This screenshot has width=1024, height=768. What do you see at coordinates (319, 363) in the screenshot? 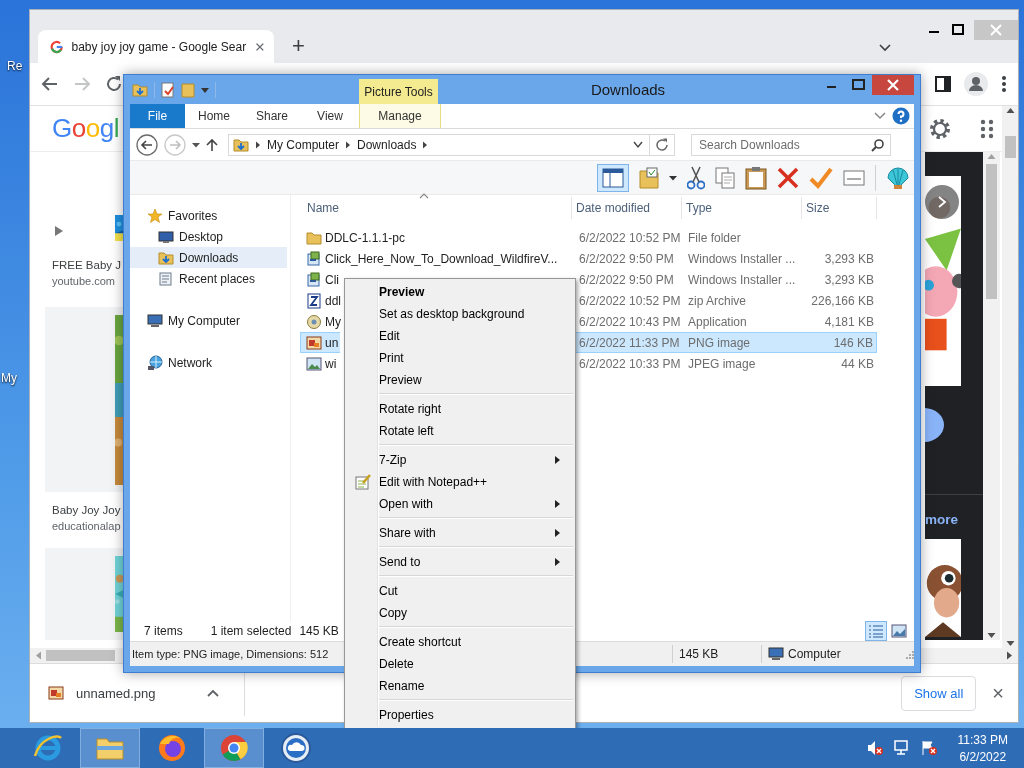
I see `file-item: wi` at bounding box center [319, 363].